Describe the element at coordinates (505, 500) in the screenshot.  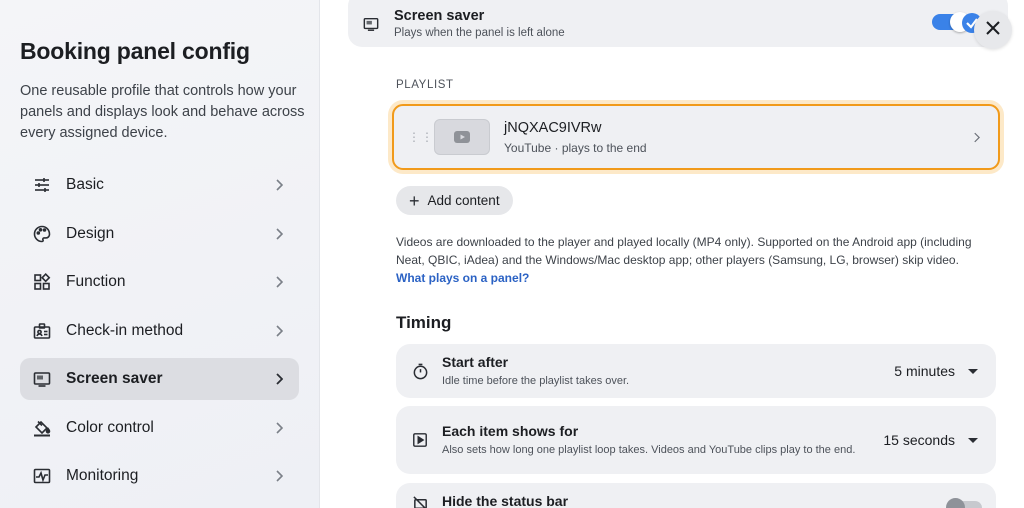
I see `hide-status-bar-title: Hide the status bar` at that location.